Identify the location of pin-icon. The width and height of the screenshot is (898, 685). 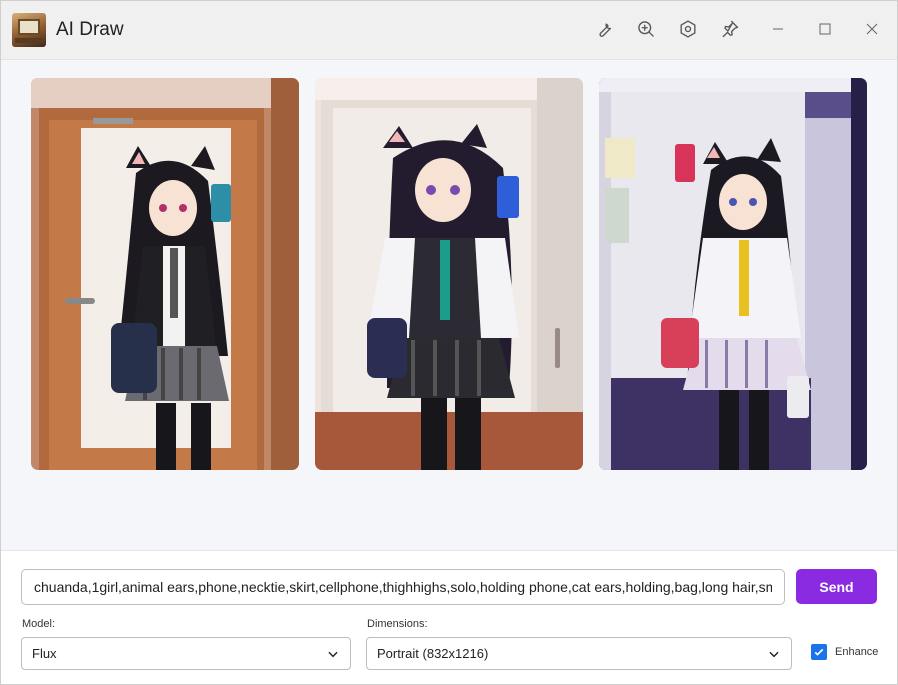
(730, 29).